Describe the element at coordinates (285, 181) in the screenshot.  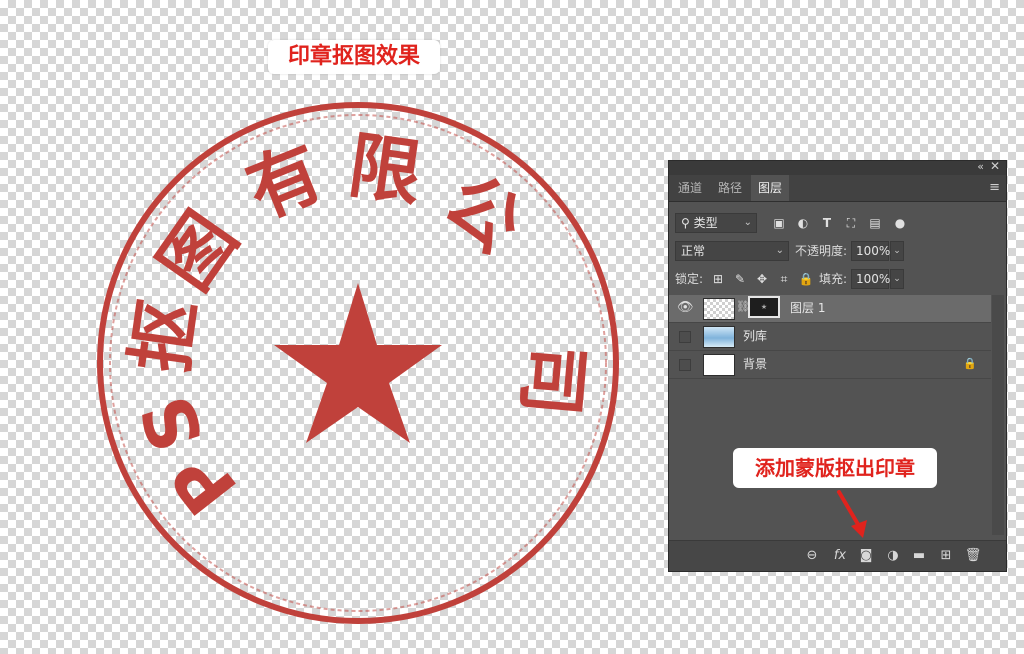
I see `stamp-char: 有` at that location.